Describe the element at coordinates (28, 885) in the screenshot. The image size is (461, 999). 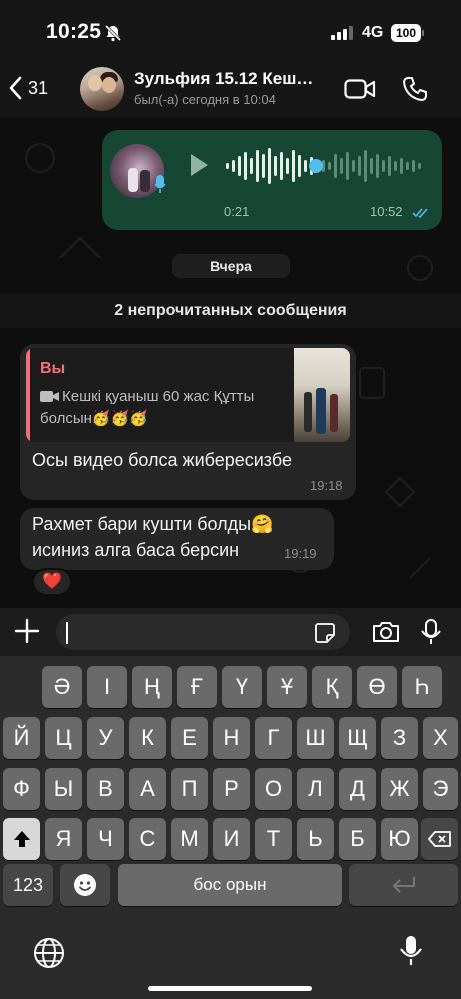
I see `numbers-key: 123` at that location.